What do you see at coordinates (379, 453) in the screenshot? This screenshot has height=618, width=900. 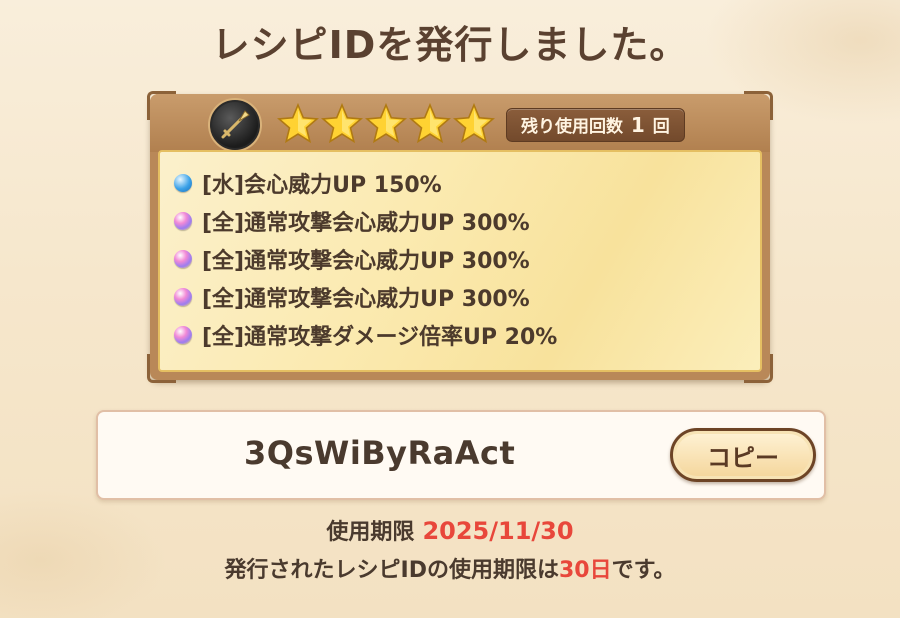 I see `recipe-id-value: 3QsWiByRaAct` at bounding box center [379, 453].